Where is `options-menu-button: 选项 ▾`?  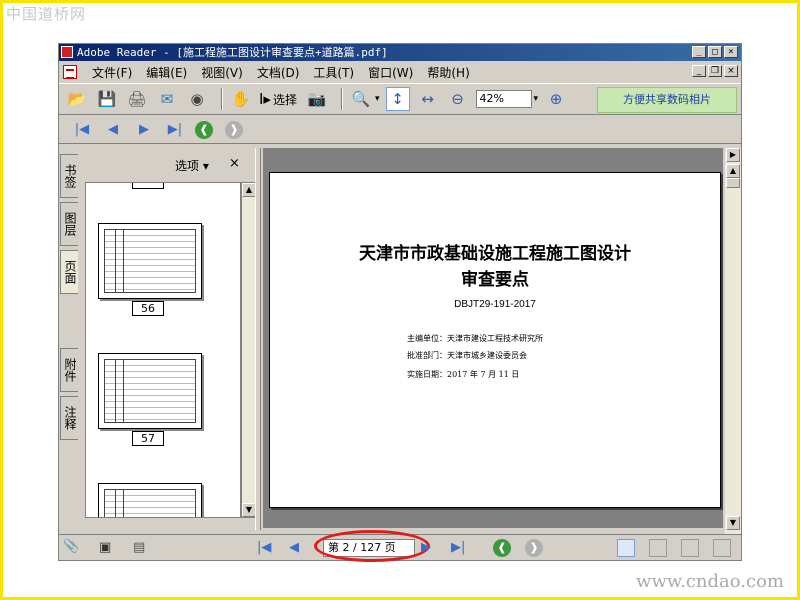
options-menu-button: 选项 ▾ is located at coordinates (192, 165).